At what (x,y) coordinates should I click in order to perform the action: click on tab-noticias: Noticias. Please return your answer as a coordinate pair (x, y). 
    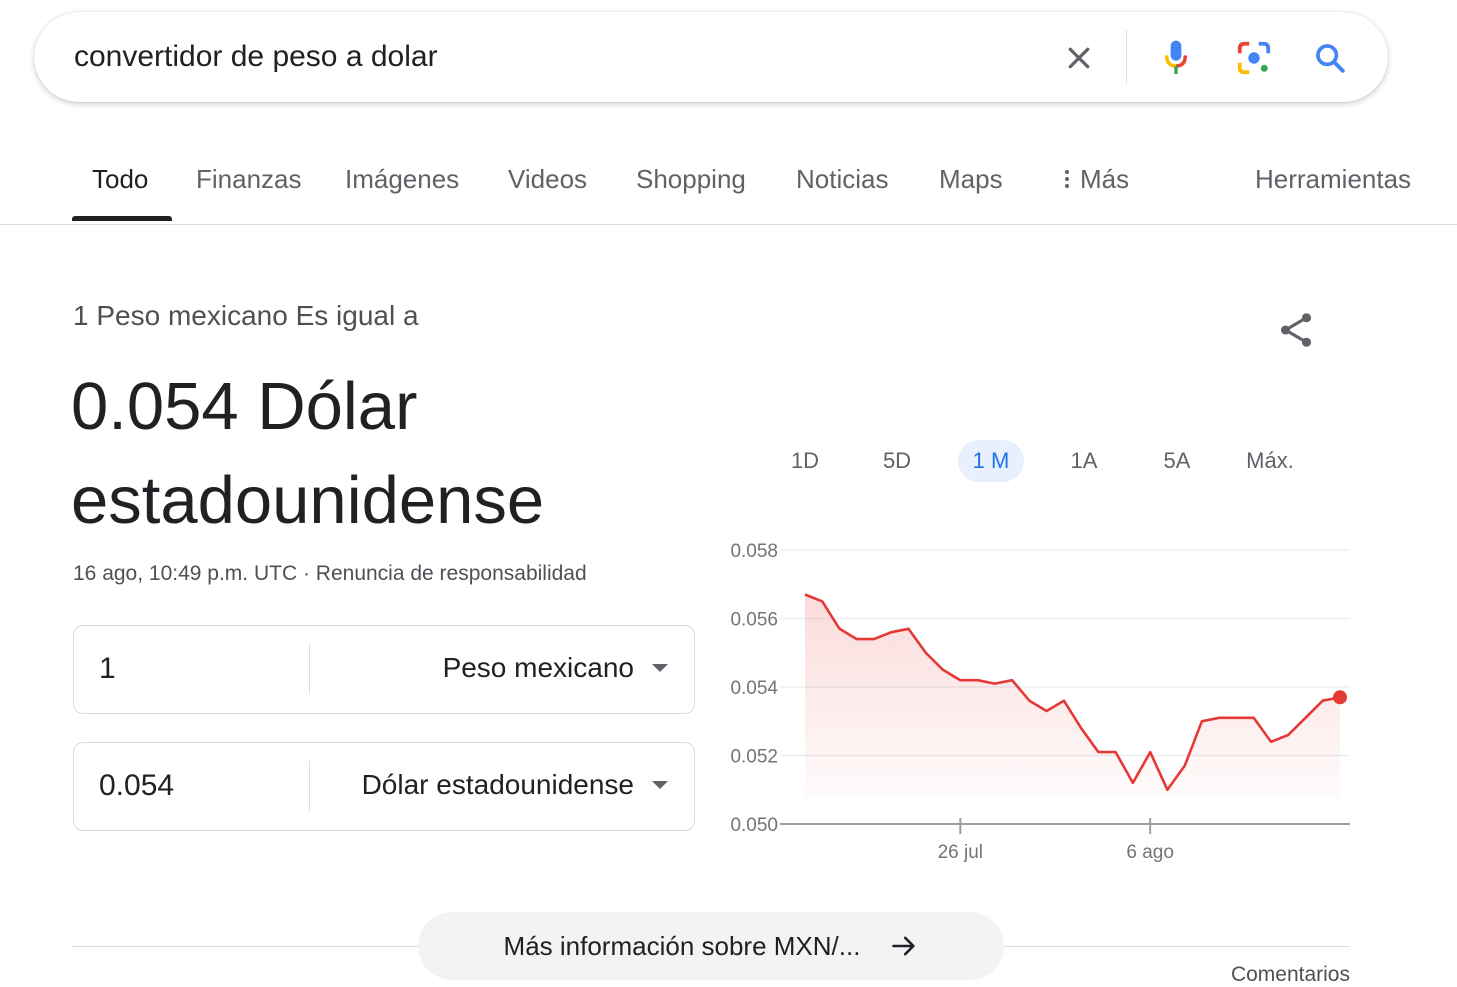
    Looking at the image, I should click on (842, 179).